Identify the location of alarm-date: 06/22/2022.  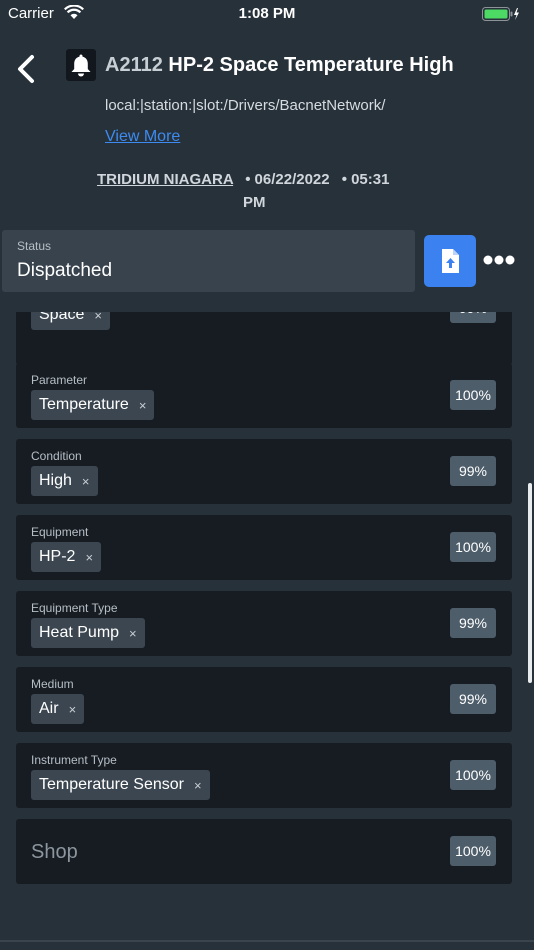
(292, 179).